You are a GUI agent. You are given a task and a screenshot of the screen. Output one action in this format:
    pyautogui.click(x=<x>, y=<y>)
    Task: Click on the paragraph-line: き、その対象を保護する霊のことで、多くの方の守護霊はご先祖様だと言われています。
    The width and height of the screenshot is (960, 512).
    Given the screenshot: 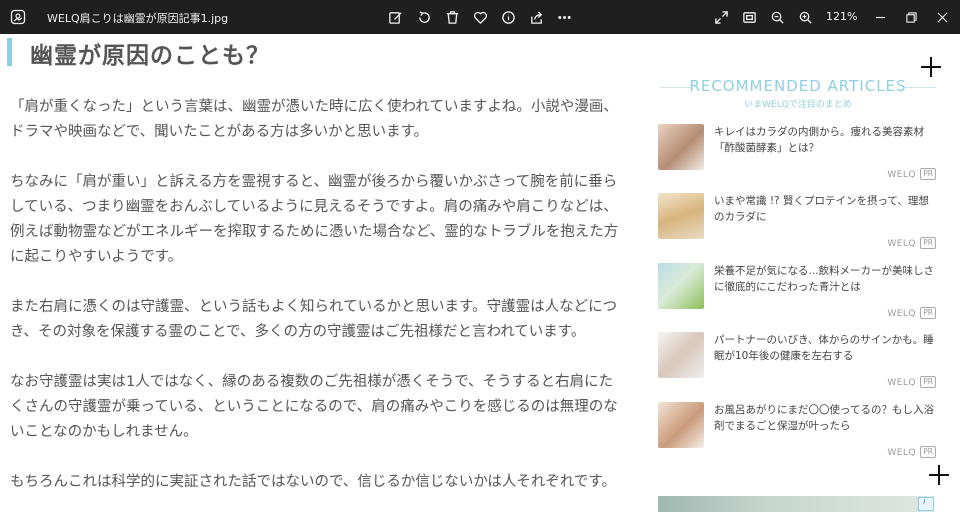 What is the action you would take?
    pyautogui.click(x=298, y=332)
    